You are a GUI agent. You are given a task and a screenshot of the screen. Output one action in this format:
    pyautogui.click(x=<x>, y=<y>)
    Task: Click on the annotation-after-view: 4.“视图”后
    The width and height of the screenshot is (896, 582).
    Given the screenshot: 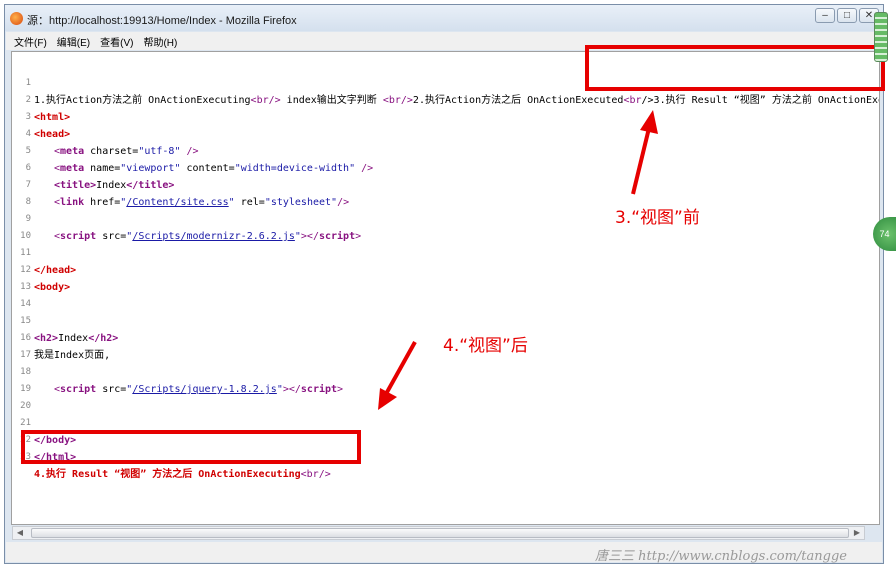 What is the action you would take?
    pyautogui.click(x=485, y=346)
    